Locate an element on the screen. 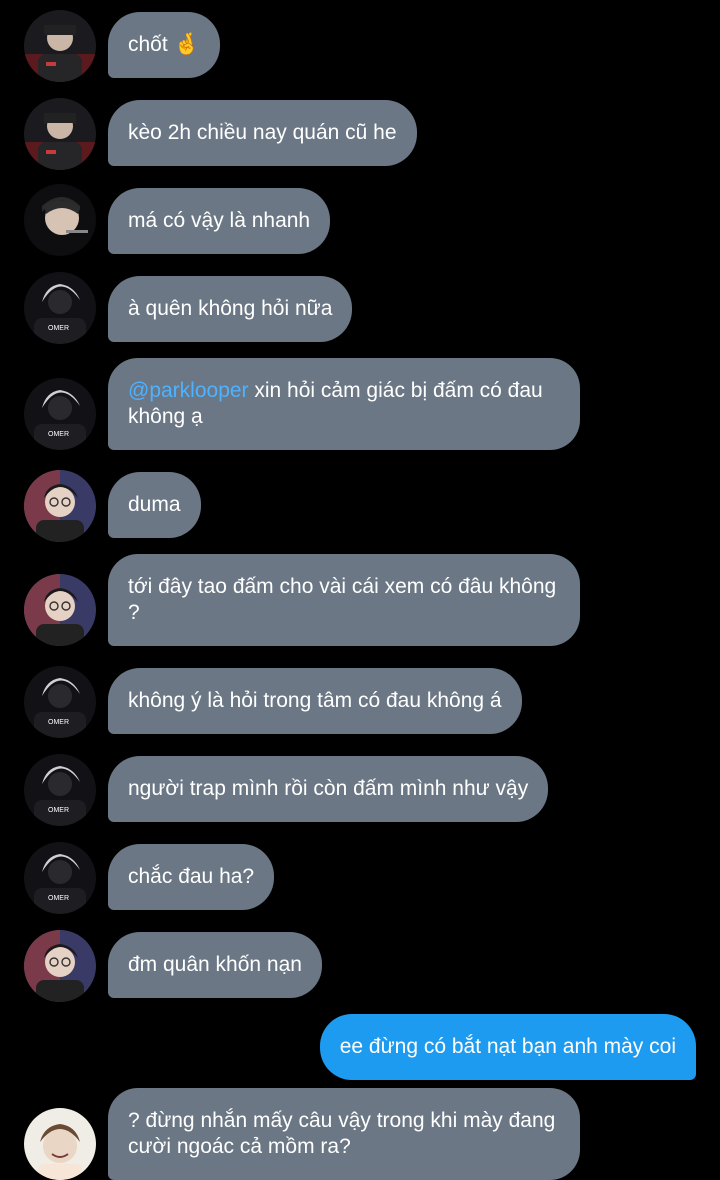 The height and width of the screenshot is (1180, 720). message-bubble: chắc đau ha? is located at coordinates (191, 877).